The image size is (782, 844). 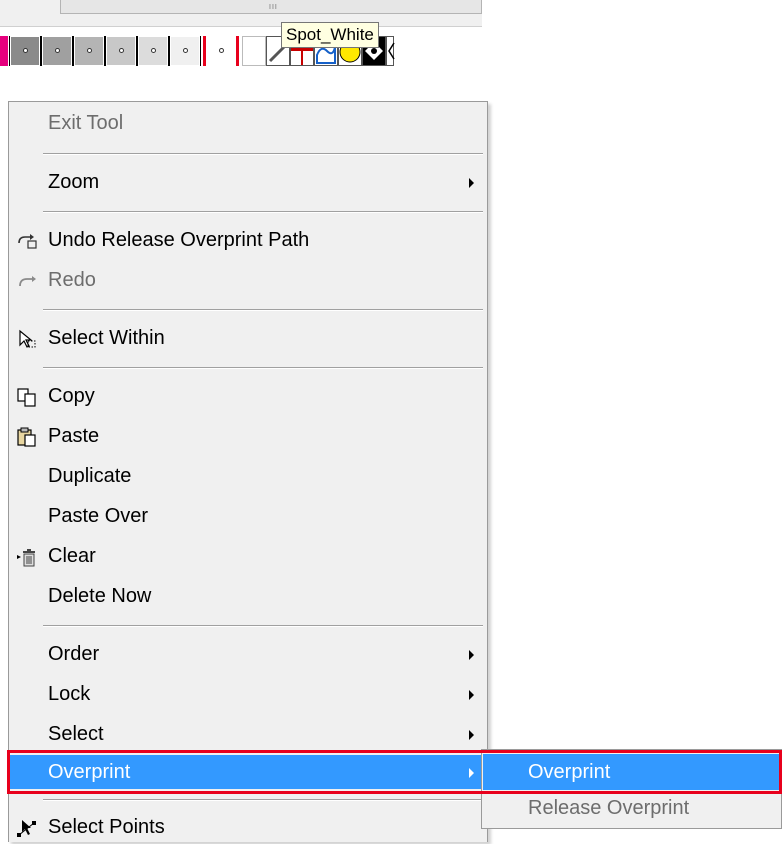 What do you see at coordinates (26, 828) in the screenshot?
I see `select-points-icon` at bounding box center [26, 828].